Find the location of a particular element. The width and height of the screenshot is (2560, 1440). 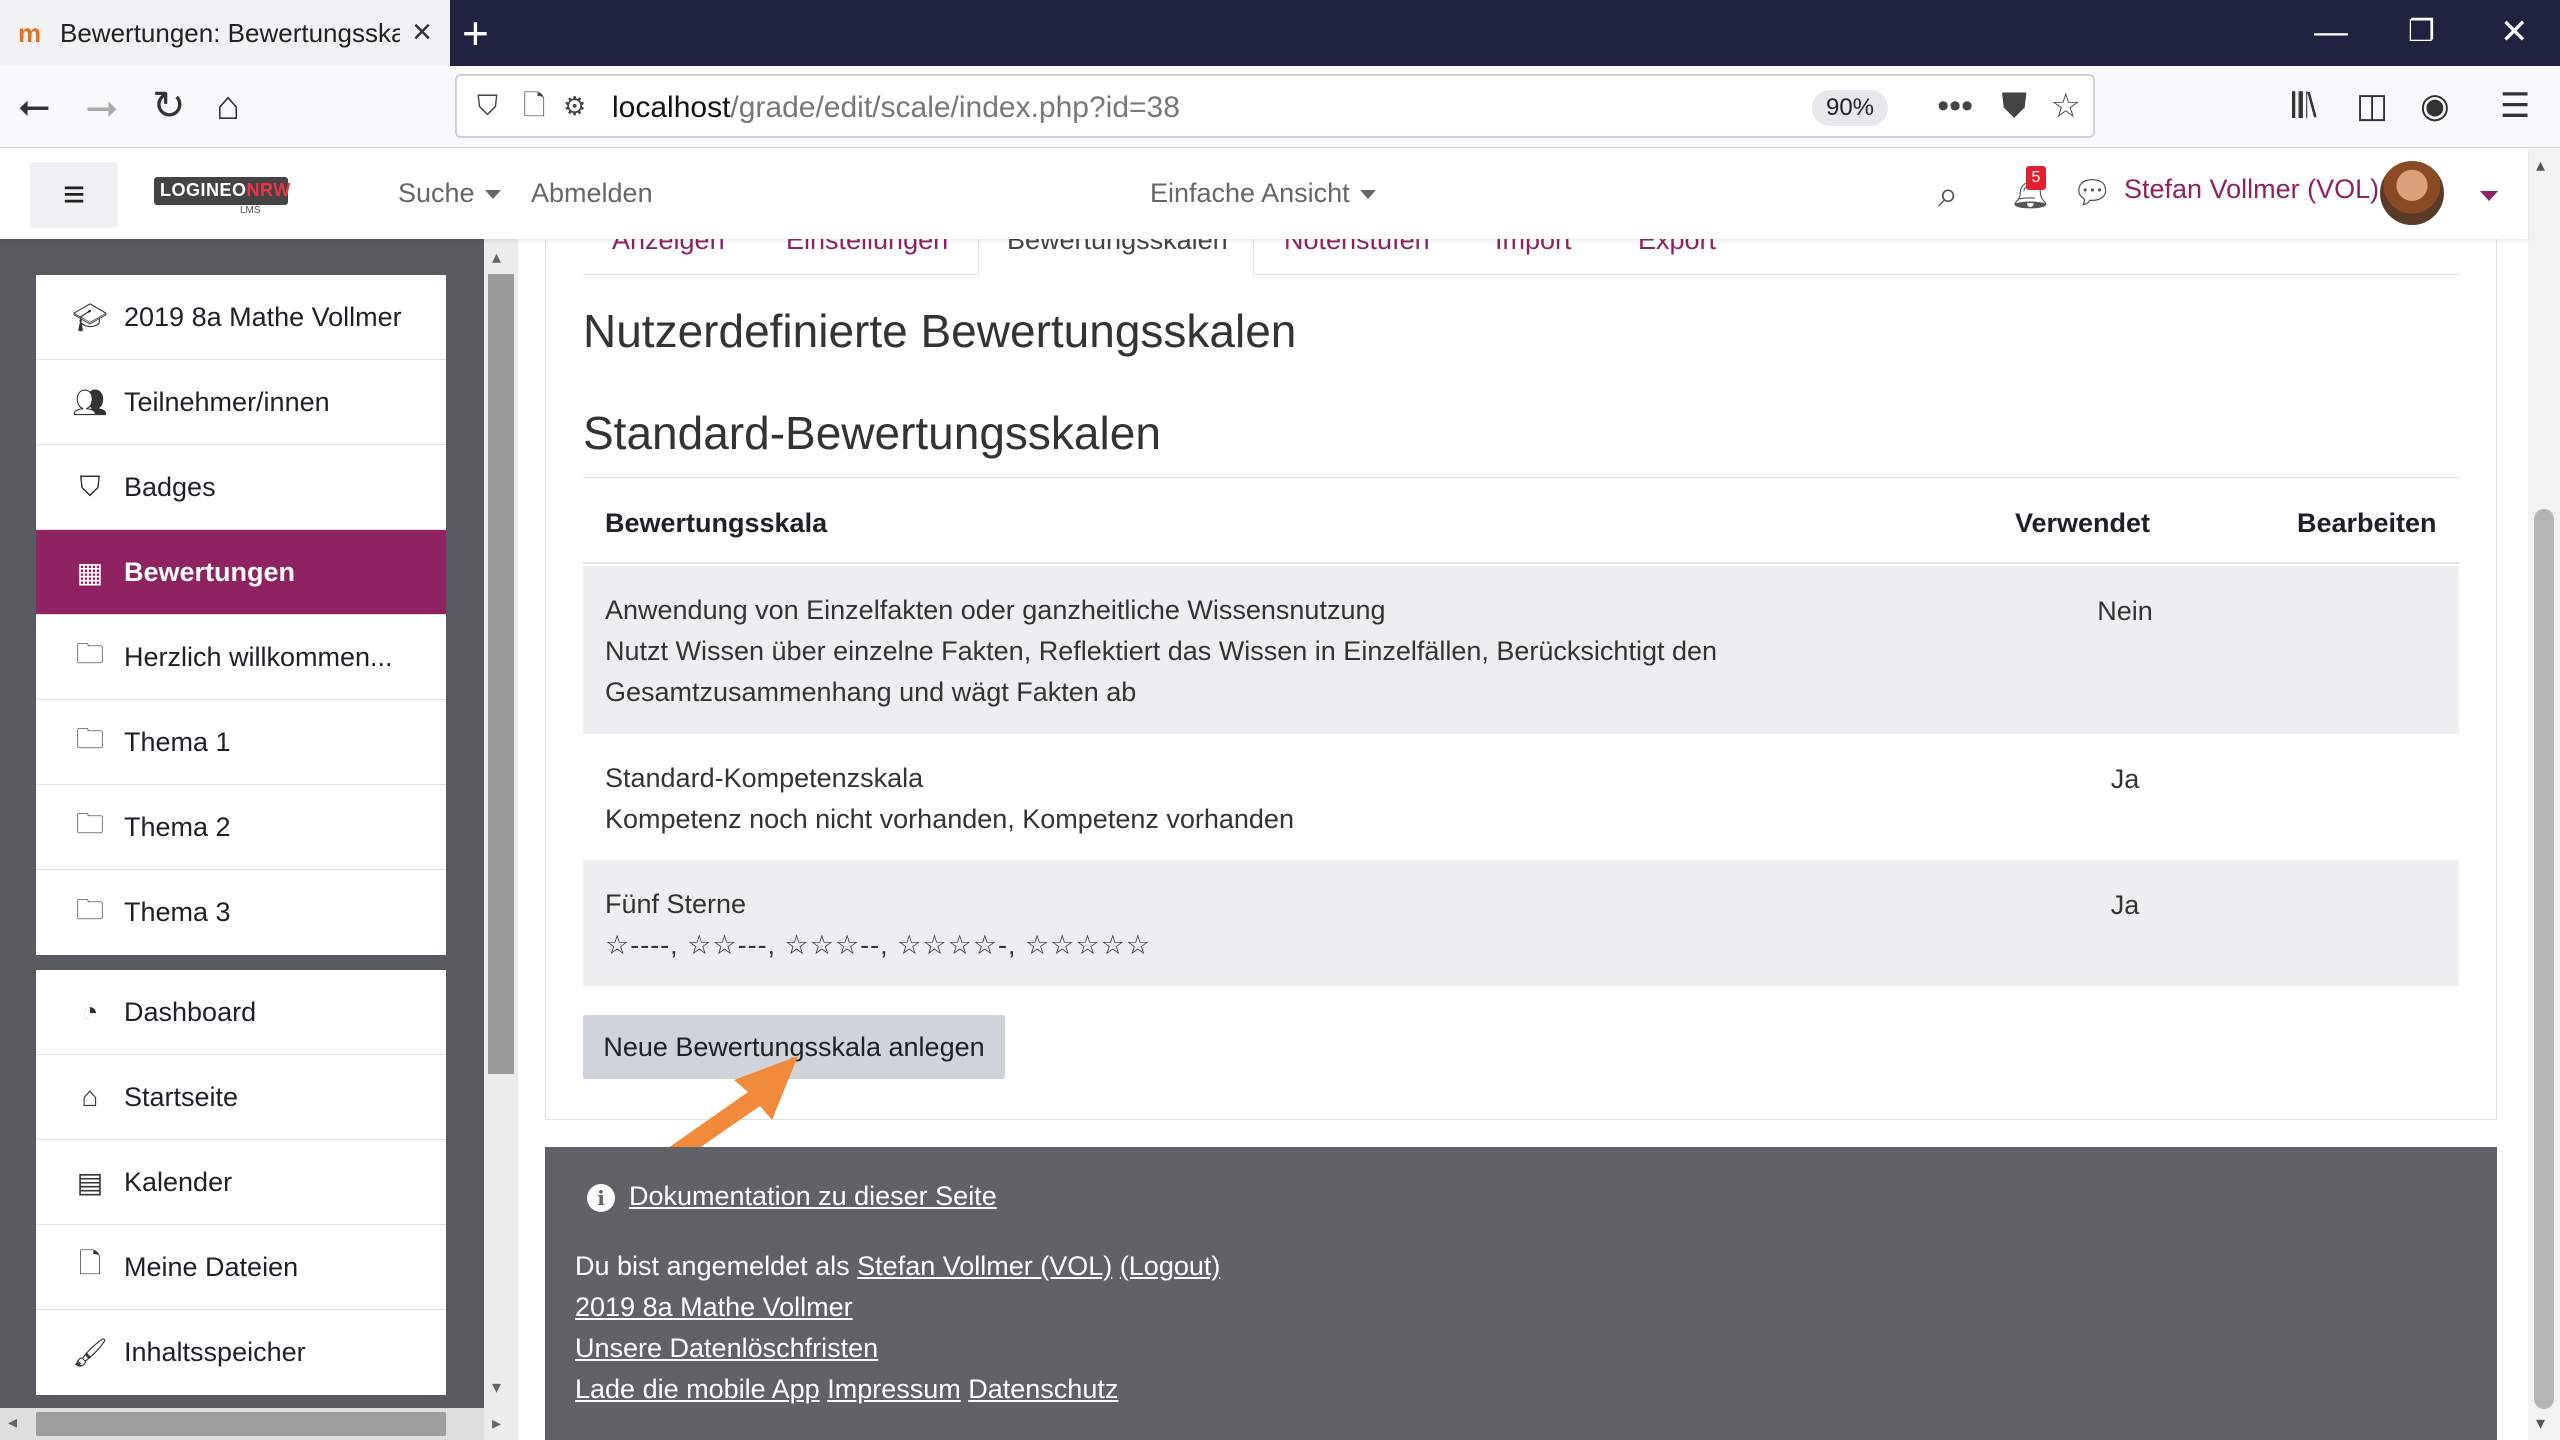

drawer-item-topic-1: 🗀 Thema 1 is located at coordinates (241, 742).